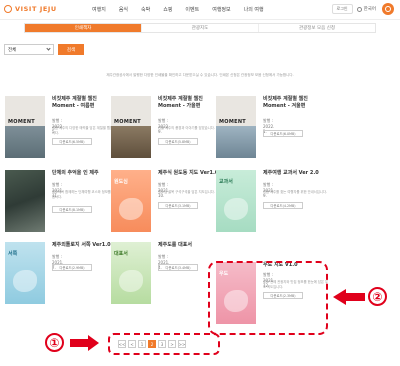 Image resolution: width=400 pixels, height=366 pixels. What do you see at coordinates (180, 102) in the screenshot?
I see `item-title: 비짓제주 계절별 웹진 Moment - 가을편` at bounding box center [180, 102].